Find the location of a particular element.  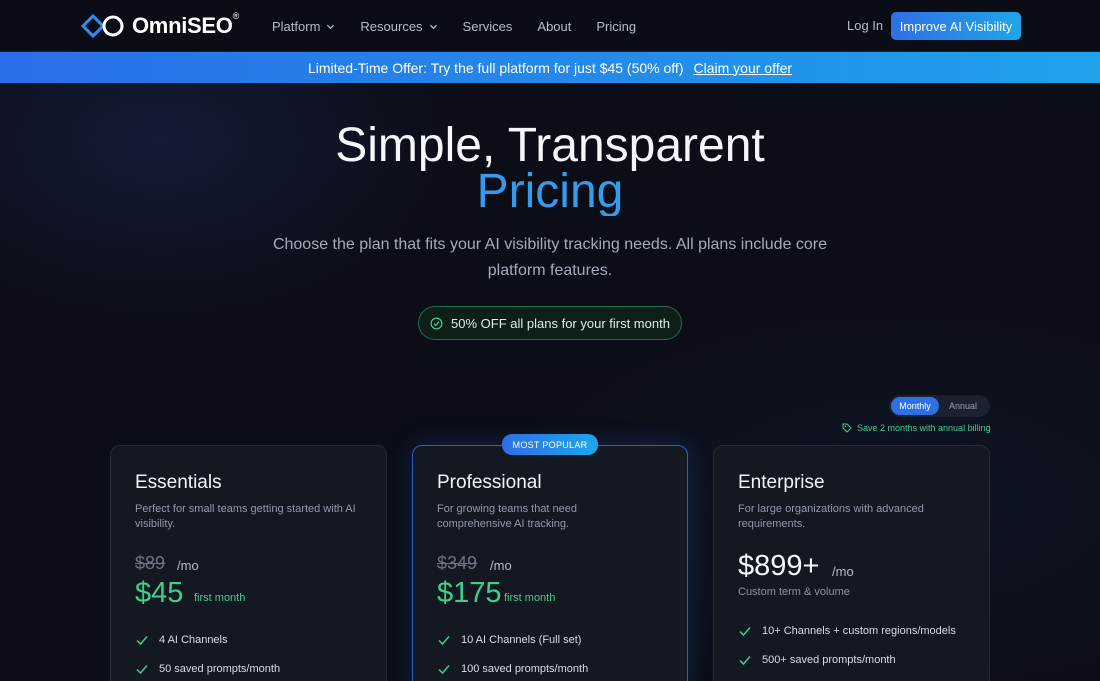

nav-pricing-label: Pricing is located at coordinates (616, 26).